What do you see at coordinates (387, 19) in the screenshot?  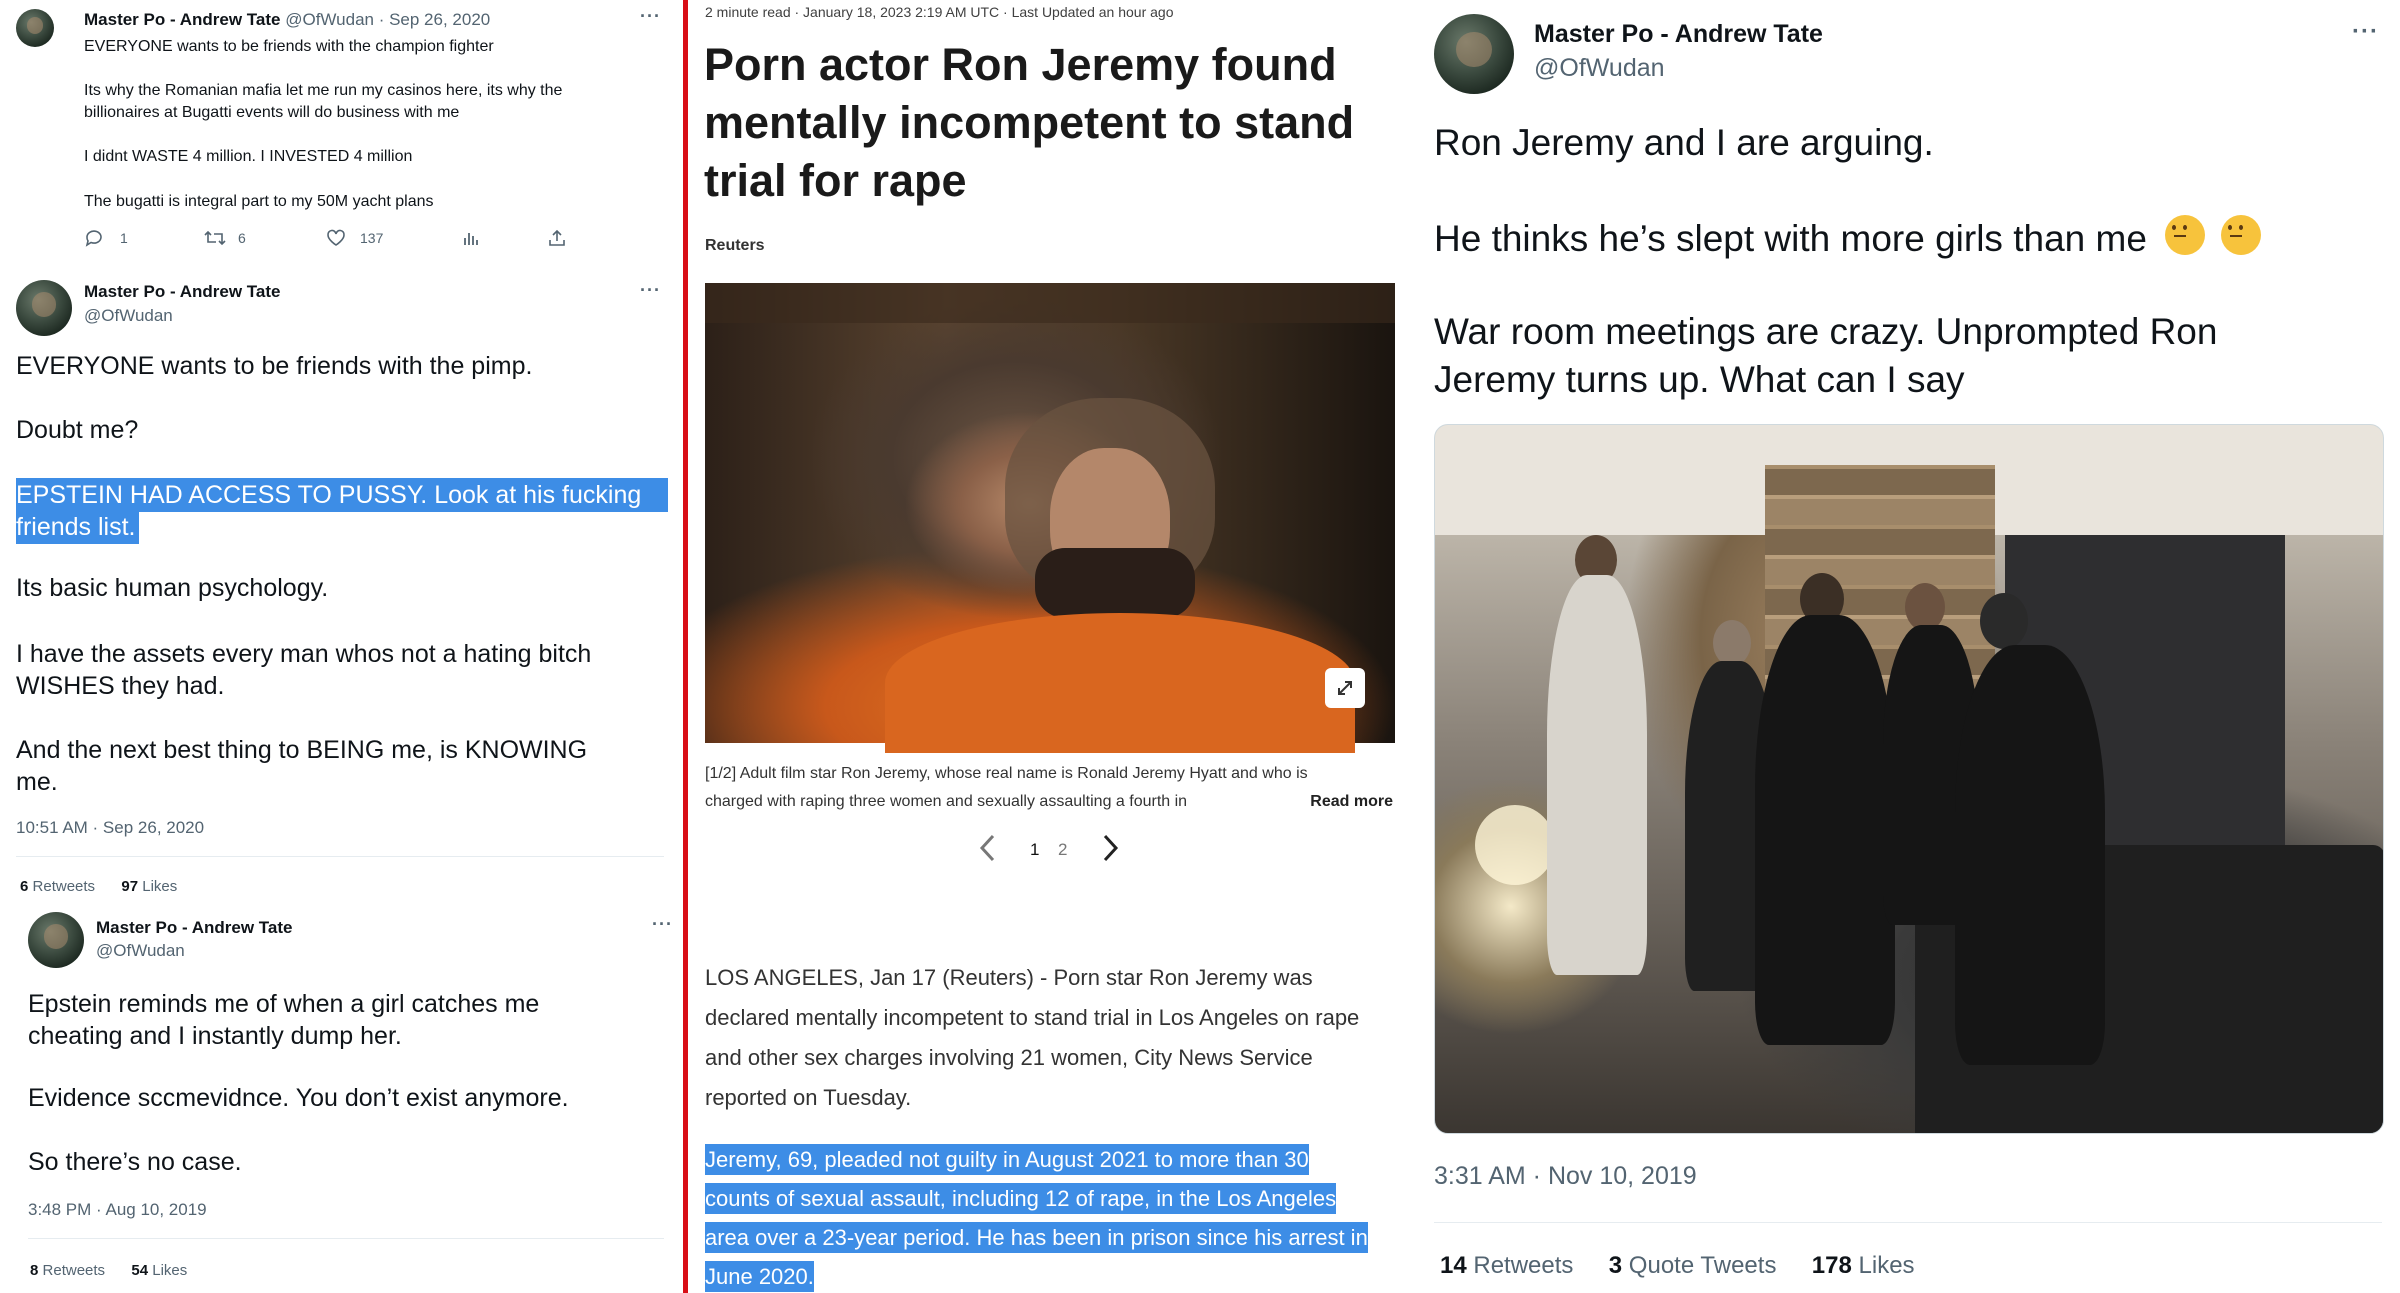 I see `handle-date: @OfWudan · Sep 26, 2020` at bounding box center [387, 19].